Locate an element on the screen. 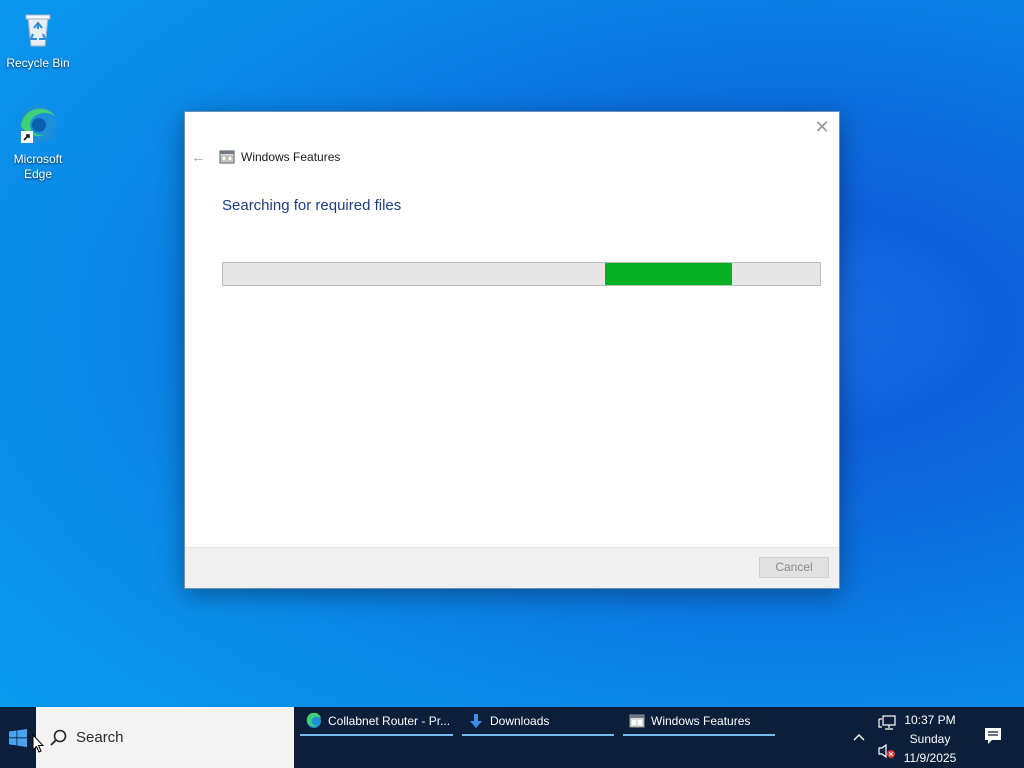 This screenshot has height=768, width=1024. dialog-footer: Cancel is located at coordinates (512, 567).